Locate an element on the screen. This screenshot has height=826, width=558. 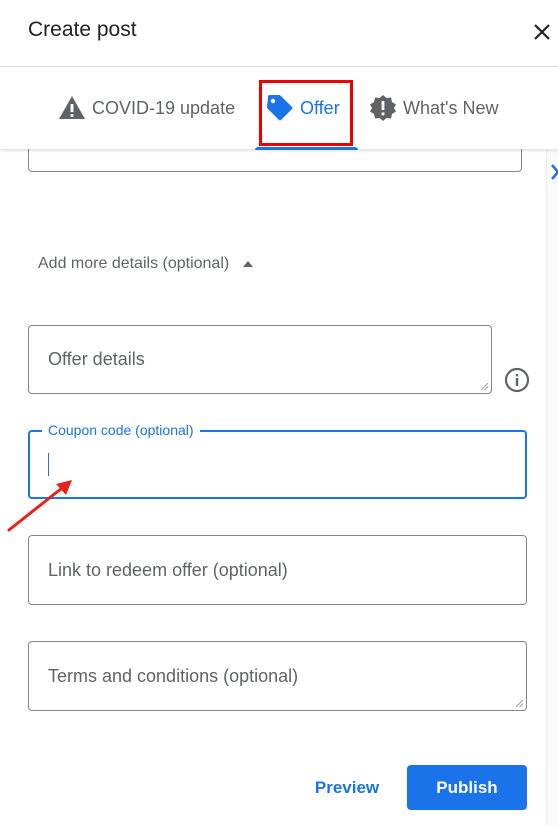
more-details-label: Add more details (optional) is located at coordinates (134, 263).